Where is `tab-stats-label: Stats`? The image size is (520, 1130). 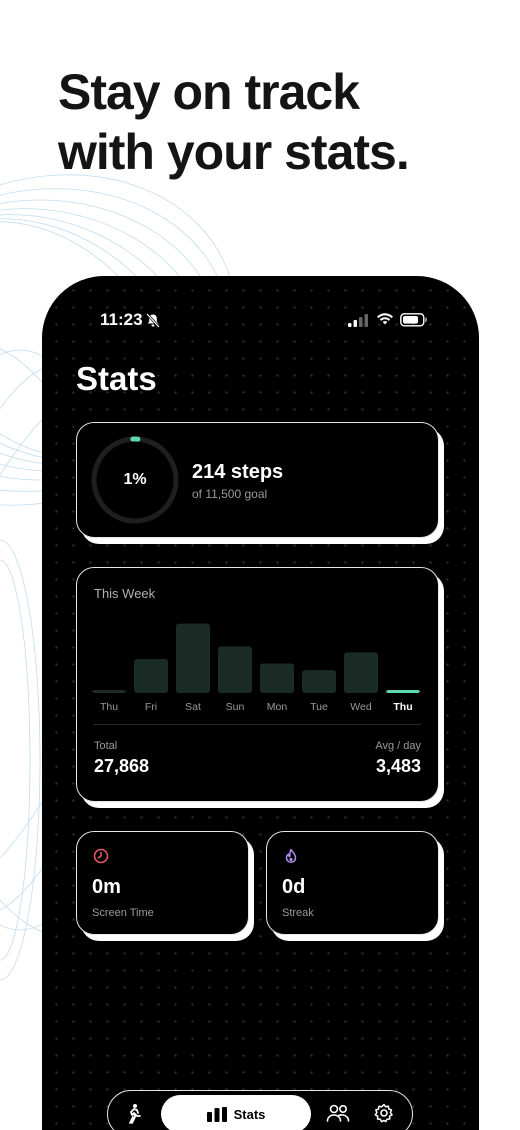
tab-stats-label: Stats is located at coordinates (249, 1114).